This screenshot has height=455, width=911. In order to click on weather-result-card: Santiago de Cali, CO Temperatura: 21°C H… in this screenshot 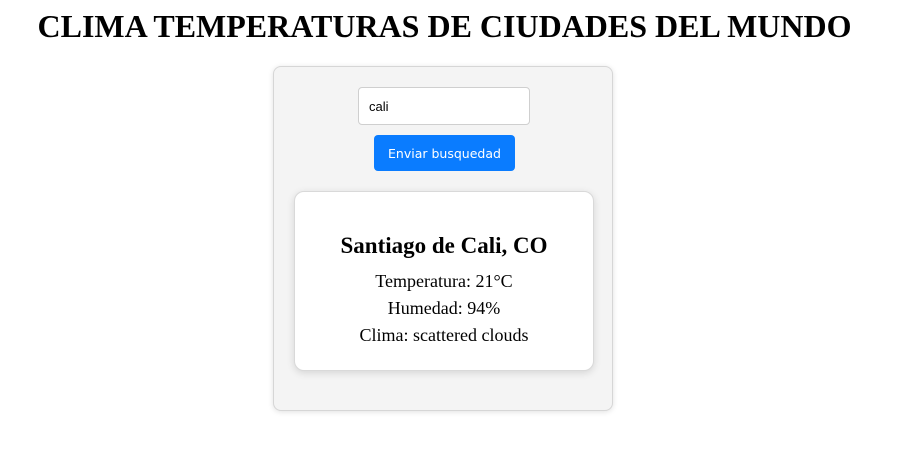, I will do `click(444, 281)`.